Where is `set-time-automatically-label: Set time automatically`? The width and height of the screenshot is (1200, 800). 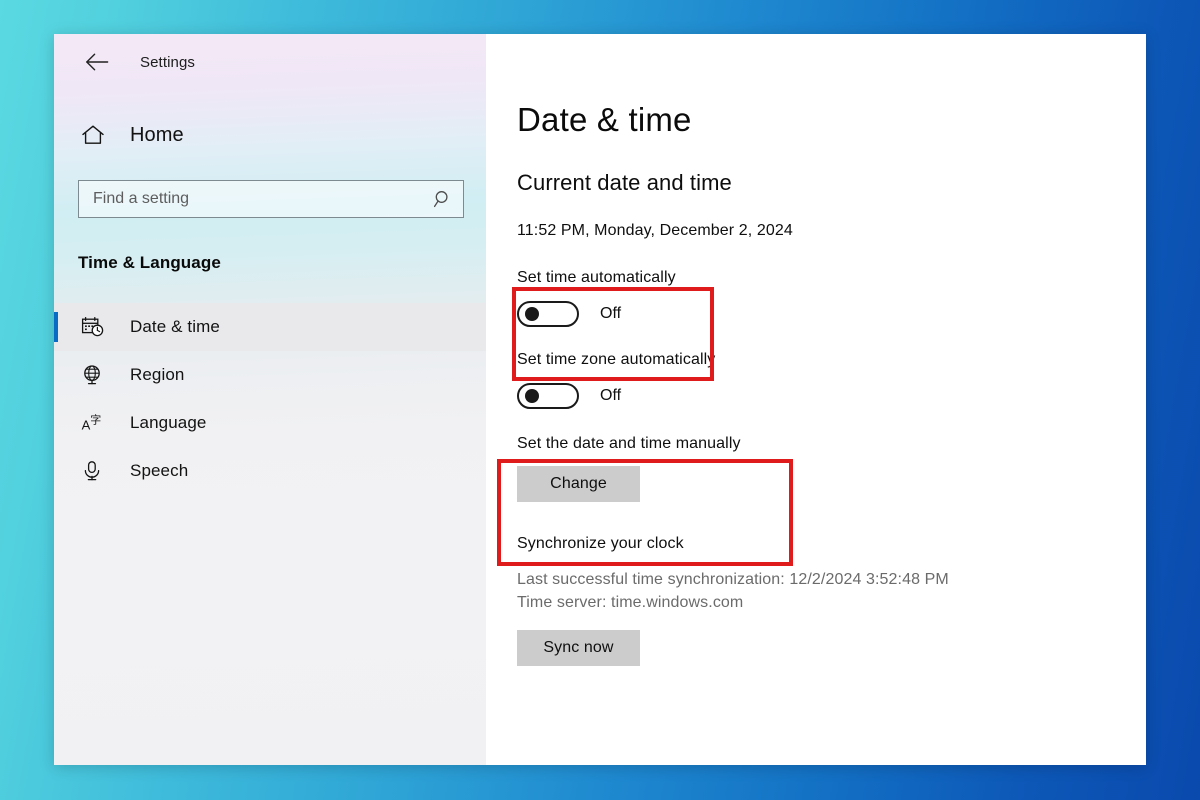
set-time-automatically-label: Set time automatically is located at coordinates (596, 277).